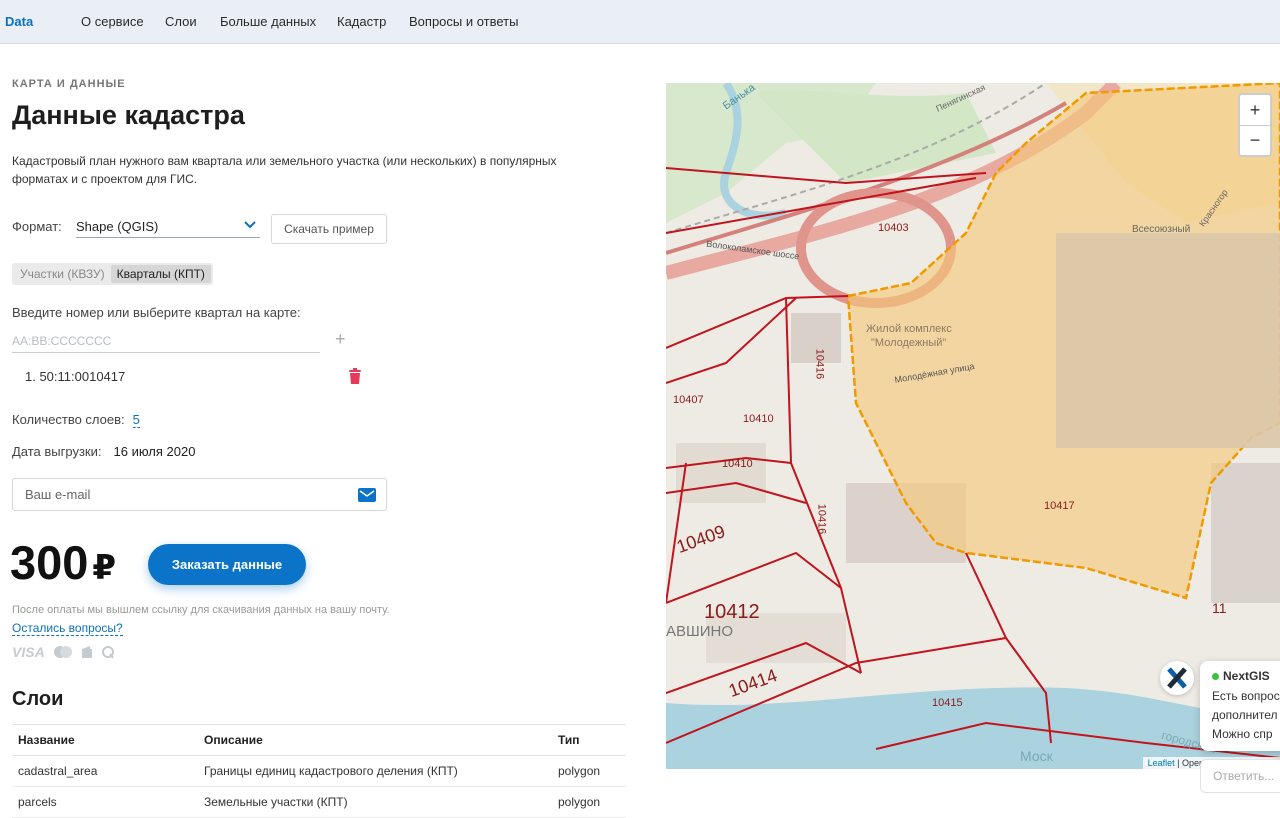  Describe the element at coordinates (37, 226) in the screenshot. I see `format-label: Формат:` at that location.